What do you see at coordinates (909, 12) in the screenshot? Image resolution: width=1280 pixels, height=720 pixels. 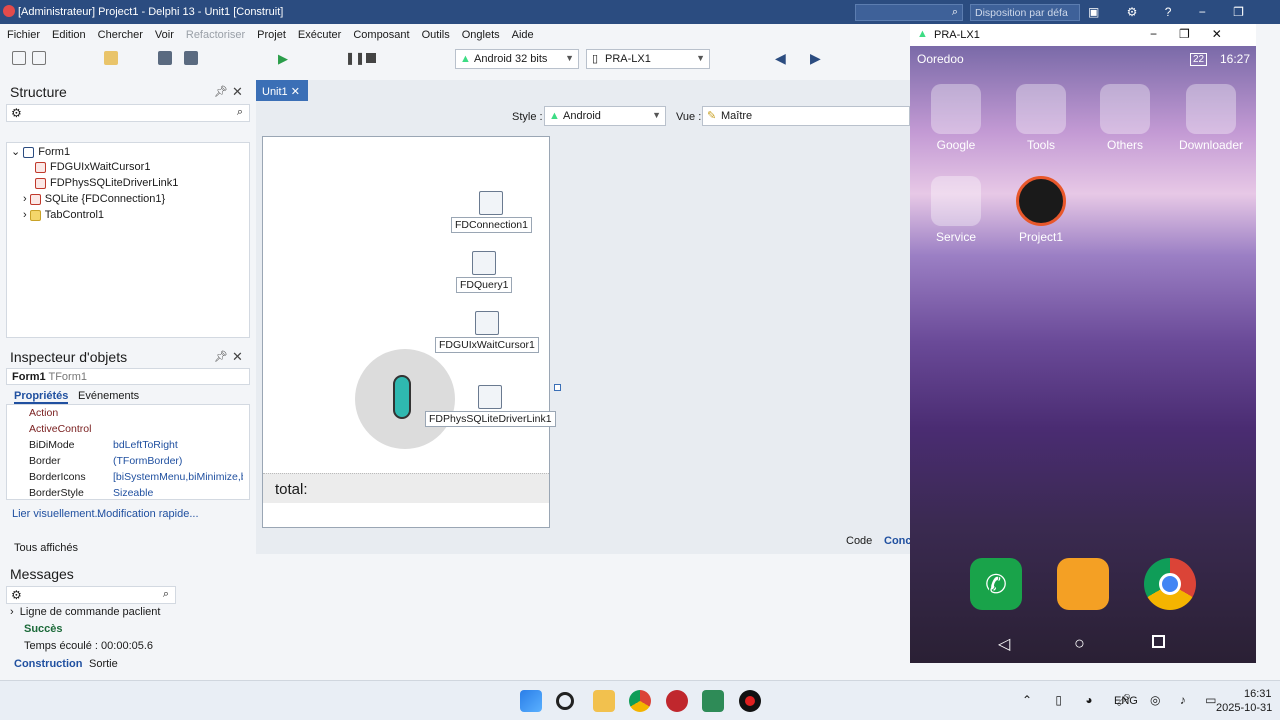 I see `global-search-input: ⌕` at bounding box center [909, 12].